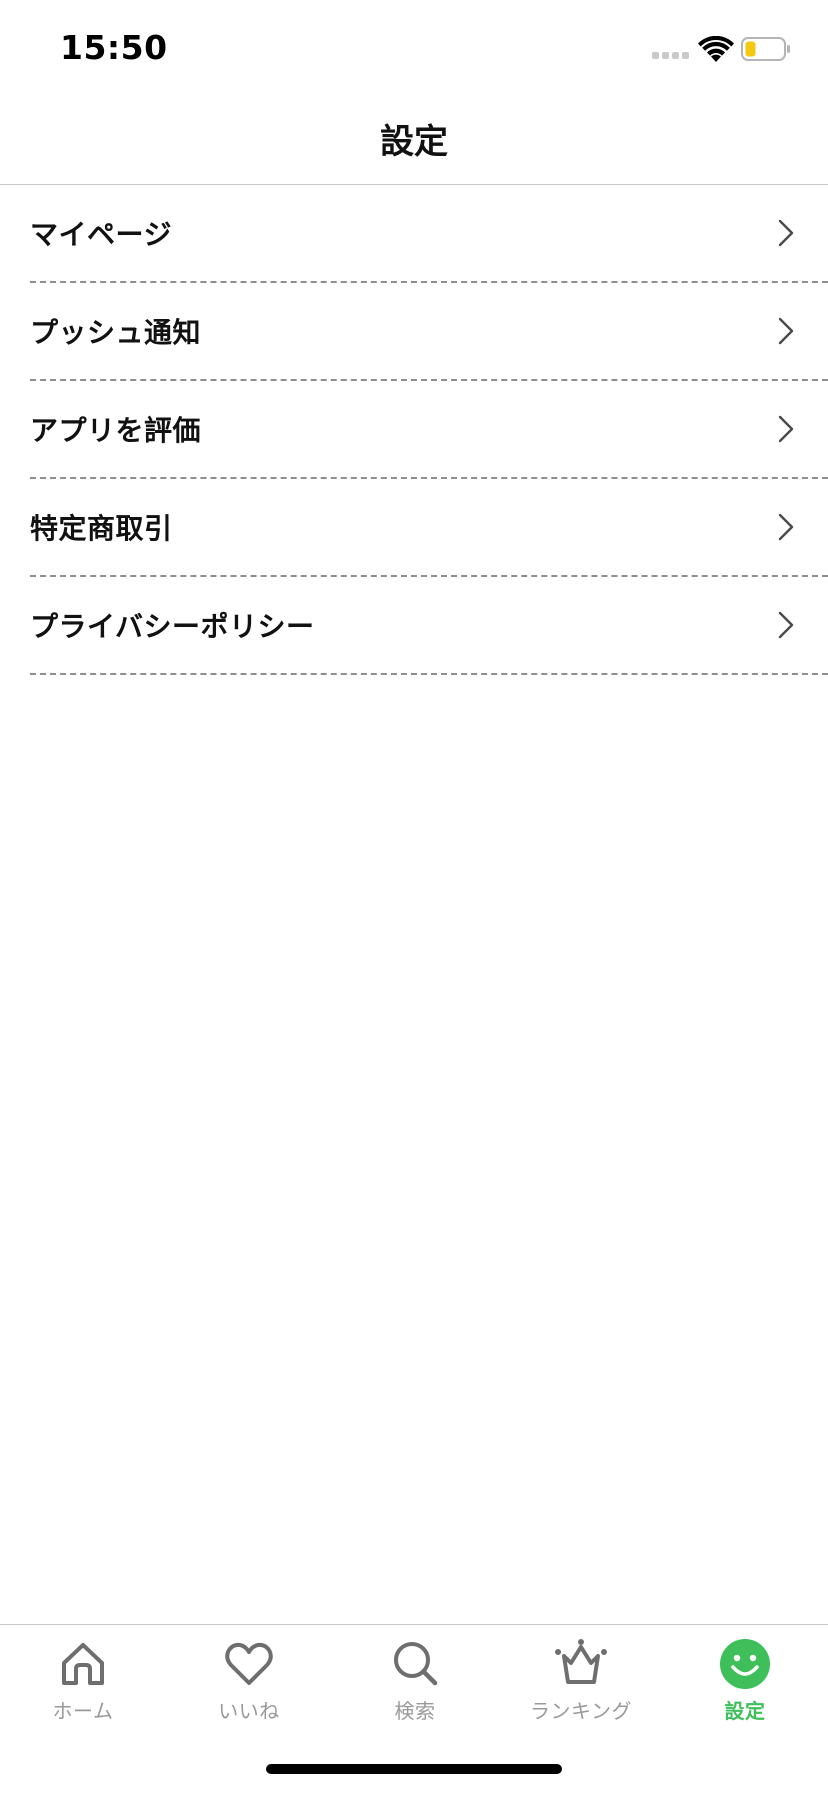 The width and height of the screenshot is (828, 1793). What do you see at coordinates (581, 1711) in the screenshot?
I see `tab-label: ランキング` at bounding box center [581, 1711].